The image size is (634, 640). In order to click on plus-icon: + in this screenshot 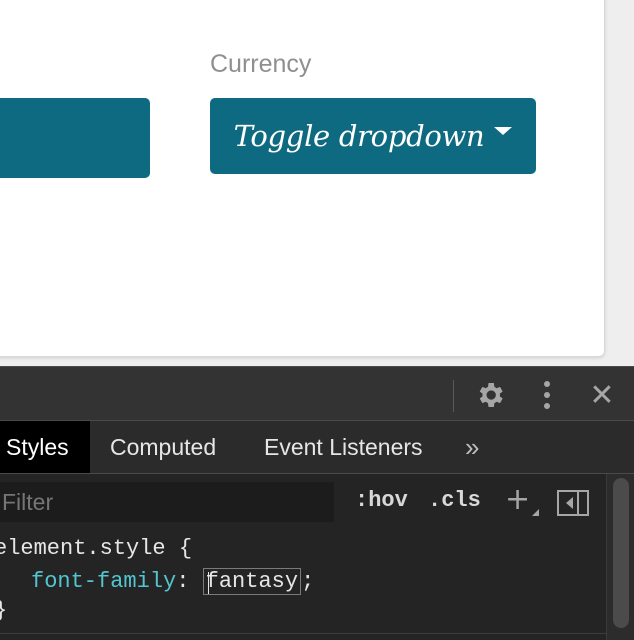, I will do `click(518, 499)`.